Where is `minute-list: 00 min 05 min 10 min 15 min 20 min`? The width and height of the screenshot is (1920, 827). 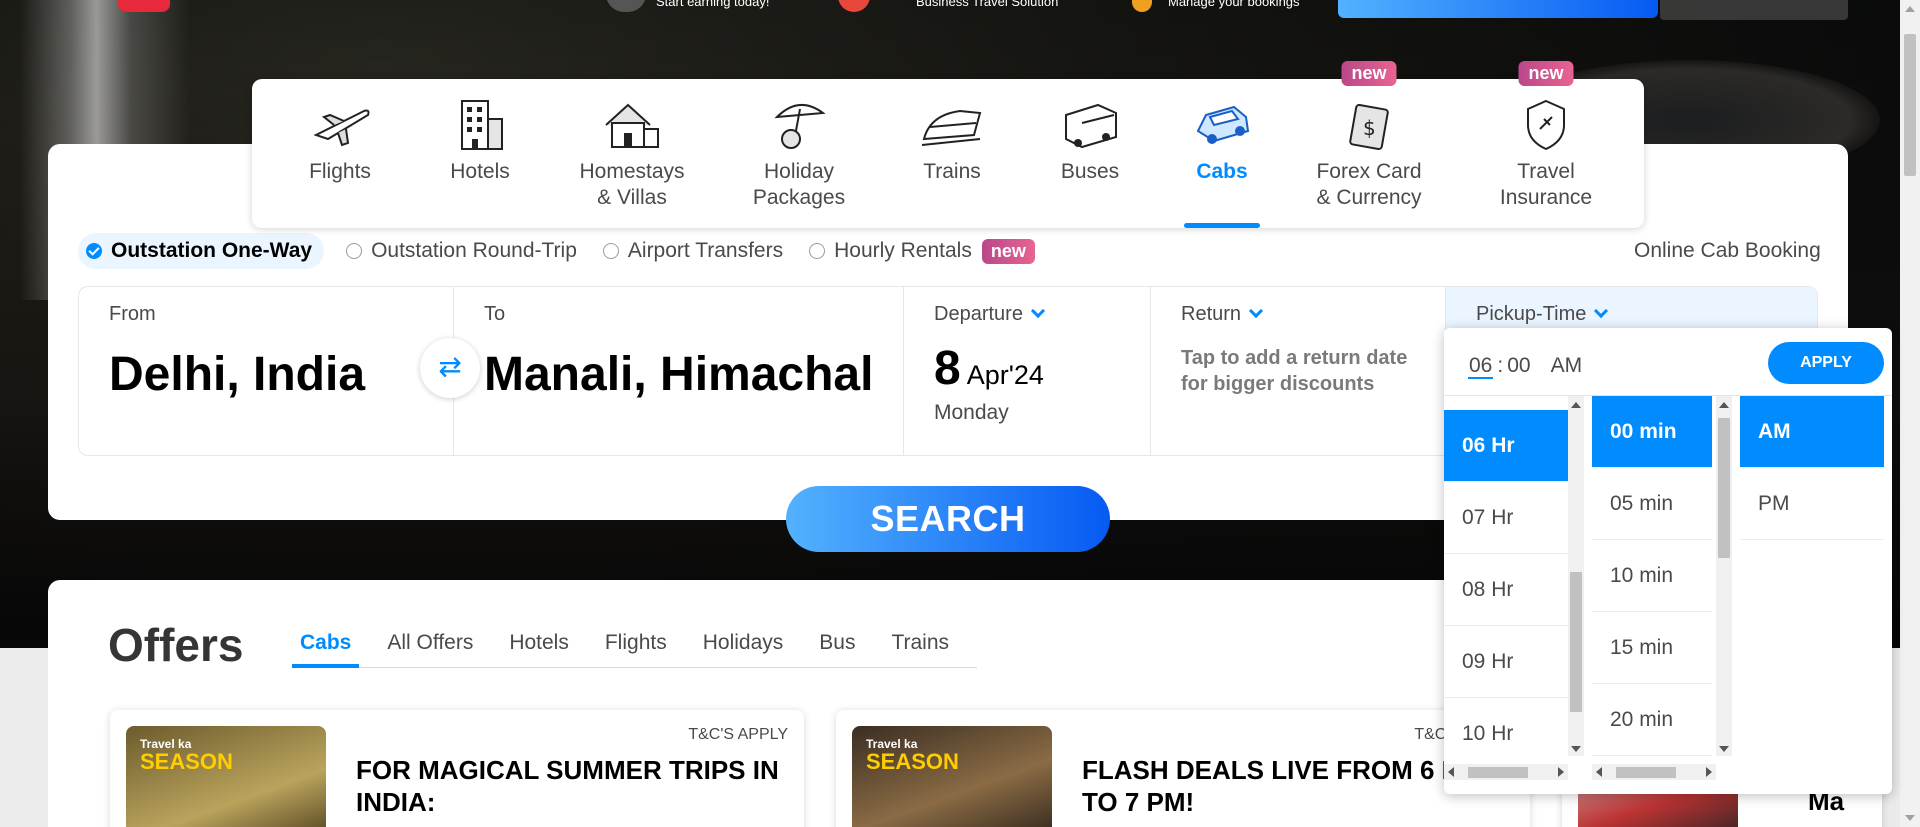 minute-list: 00 min 05 min 10 min 15 min 20 min is located at coordinates (1652, 595).